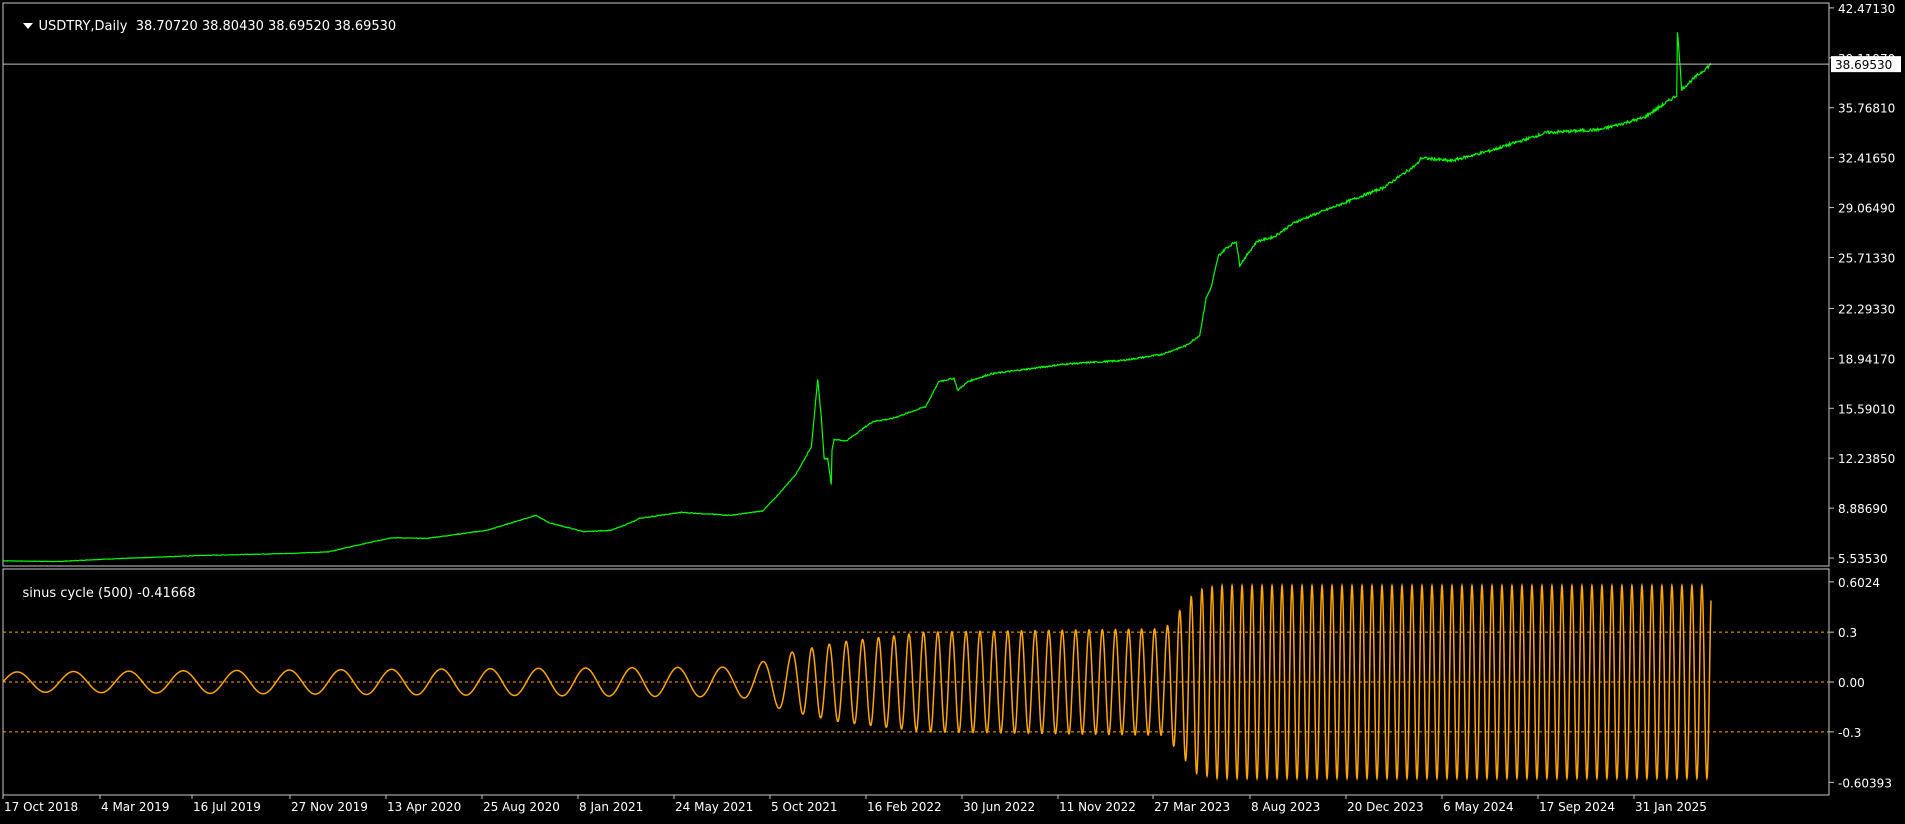  What do you see at coordinates (1866, 109) in the screenshot?
I see `price-axis-label: 35.76810` at bounding box center [1866, 109].